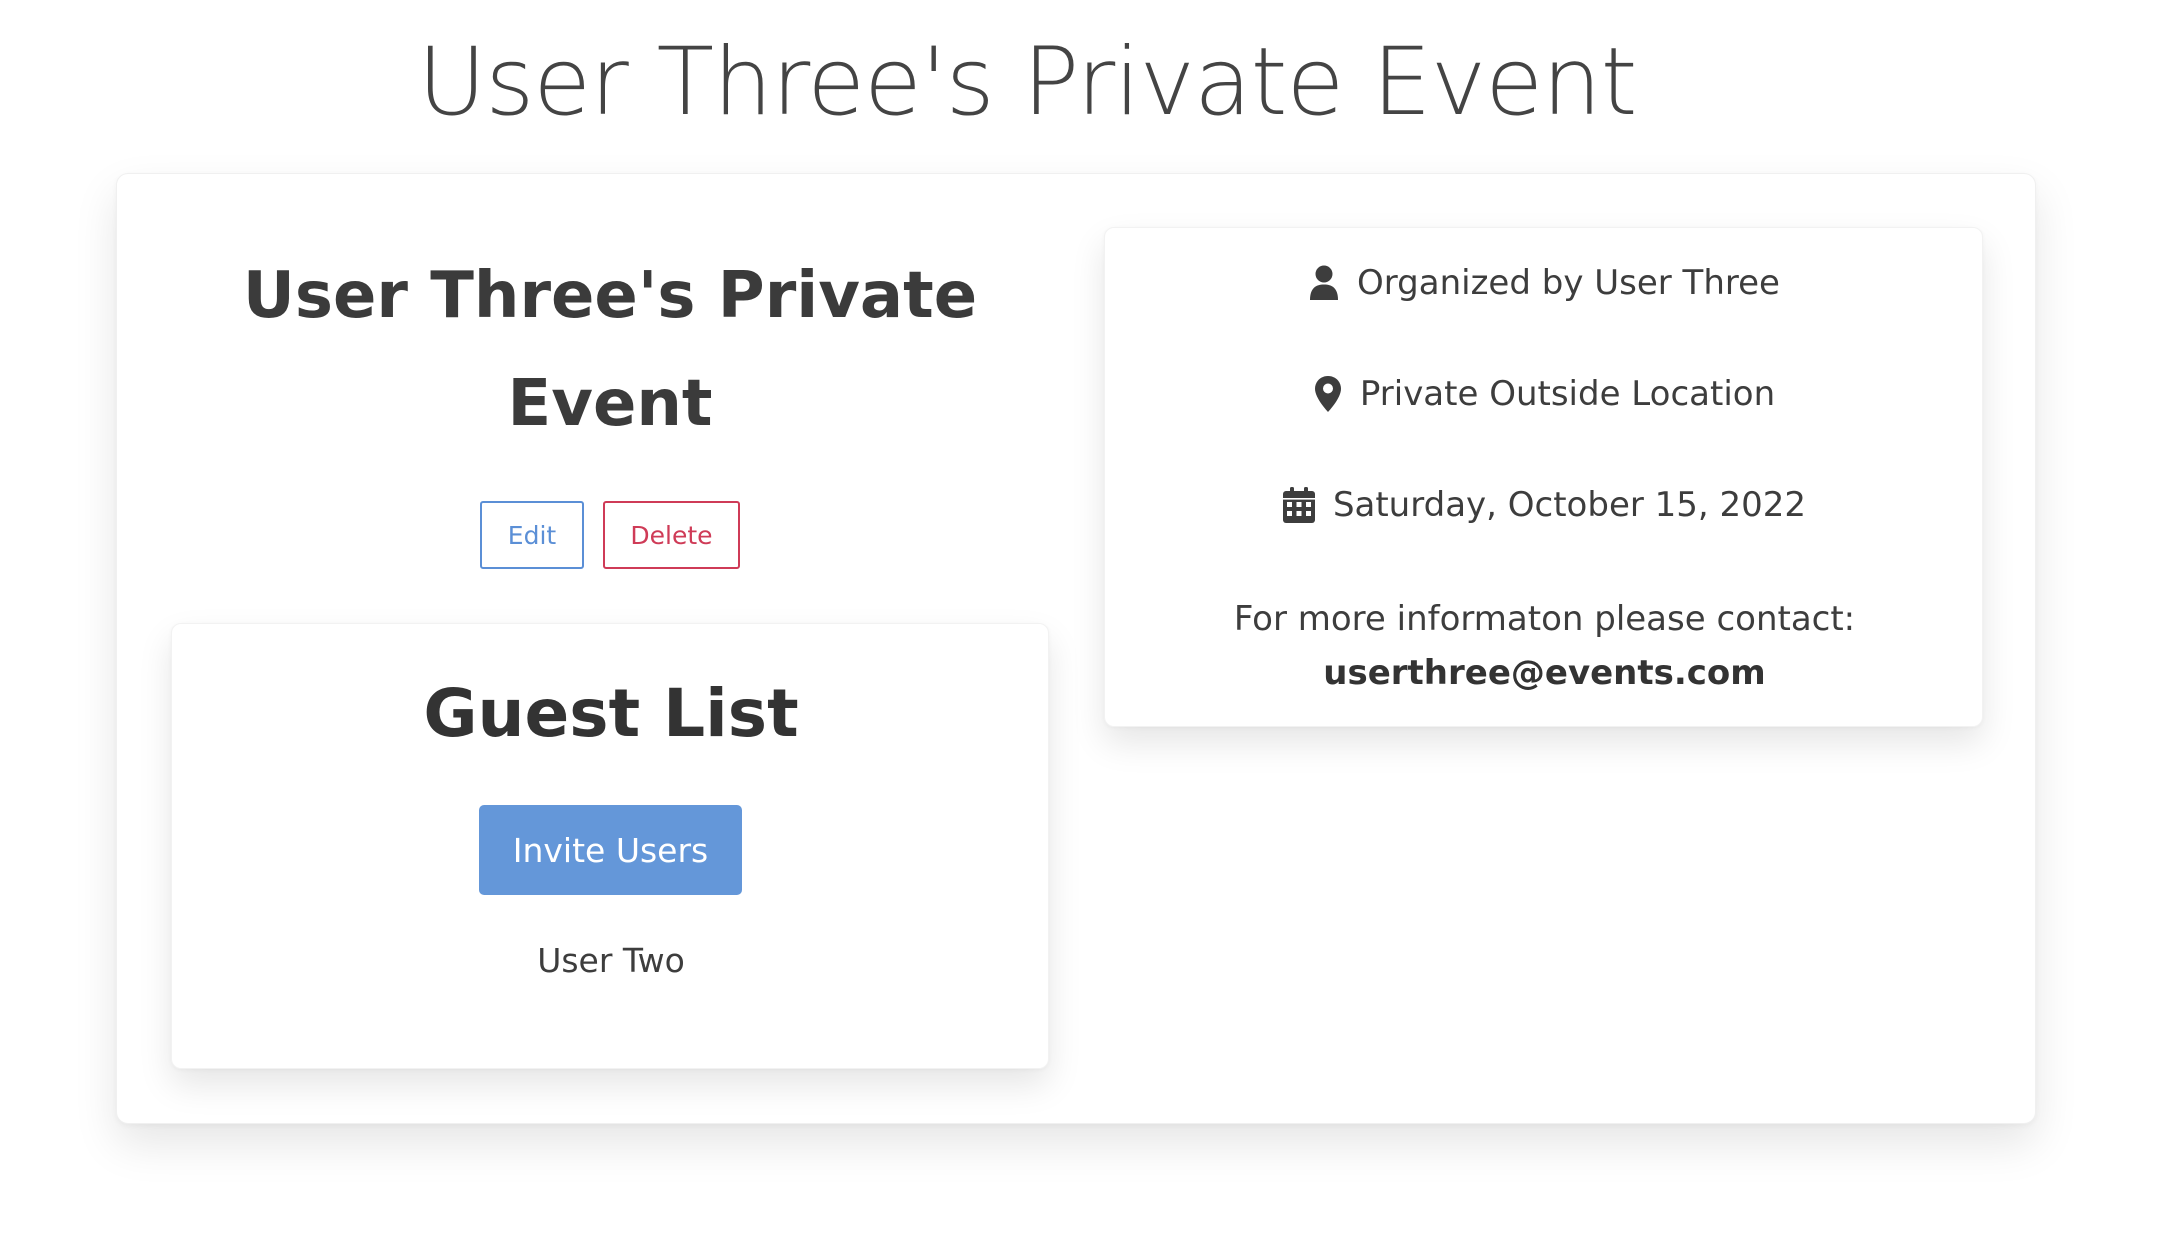 The width and height of the screenshot is (2177, 1254). I want to click on delete-button: Delete, so click(671, 535).